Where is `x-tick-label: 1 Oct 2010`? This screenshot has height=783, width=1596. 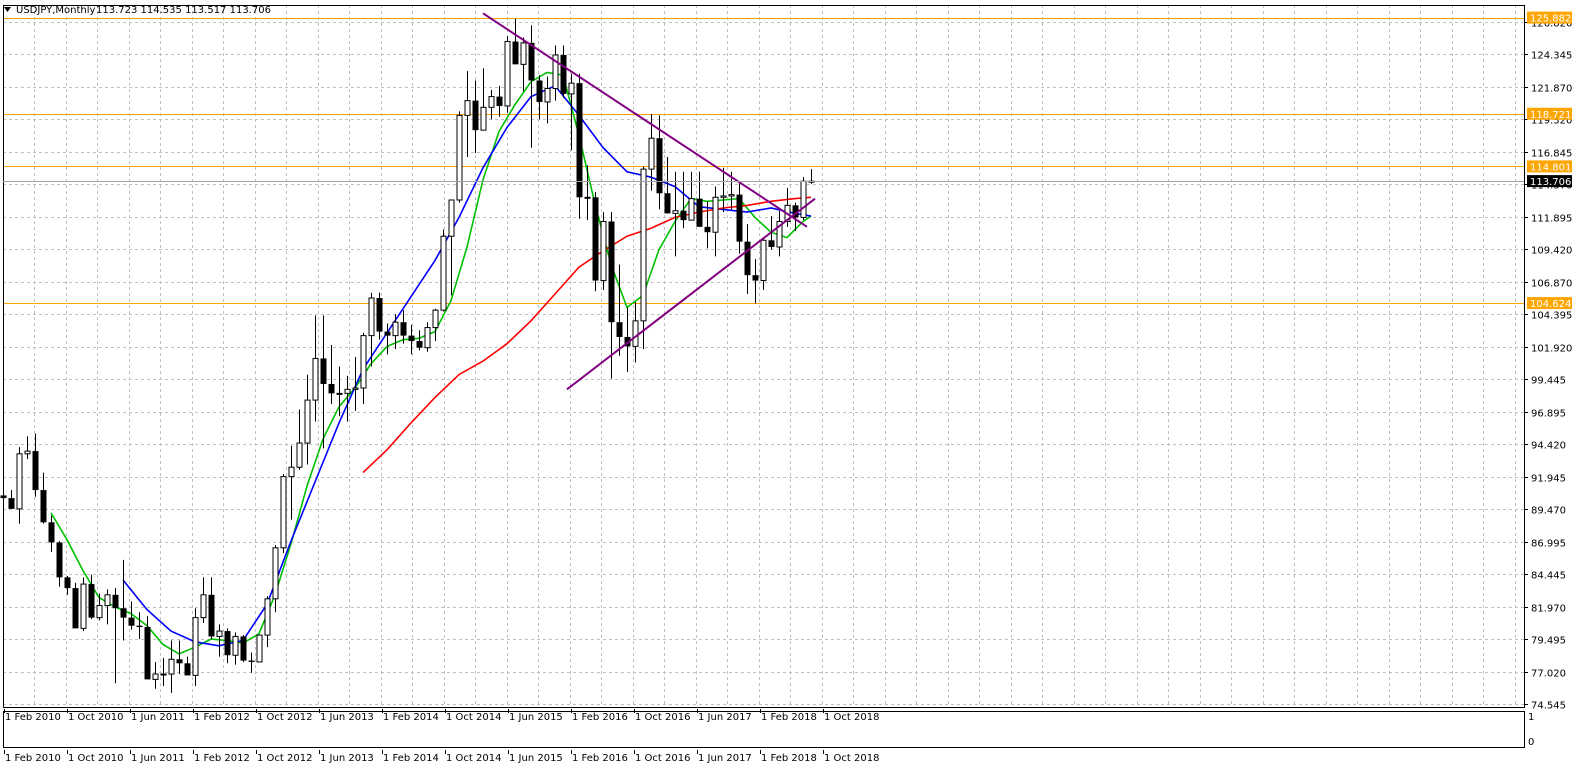
x-tick-label: 1 Oct 2010 is located at coordinates (95, 717).